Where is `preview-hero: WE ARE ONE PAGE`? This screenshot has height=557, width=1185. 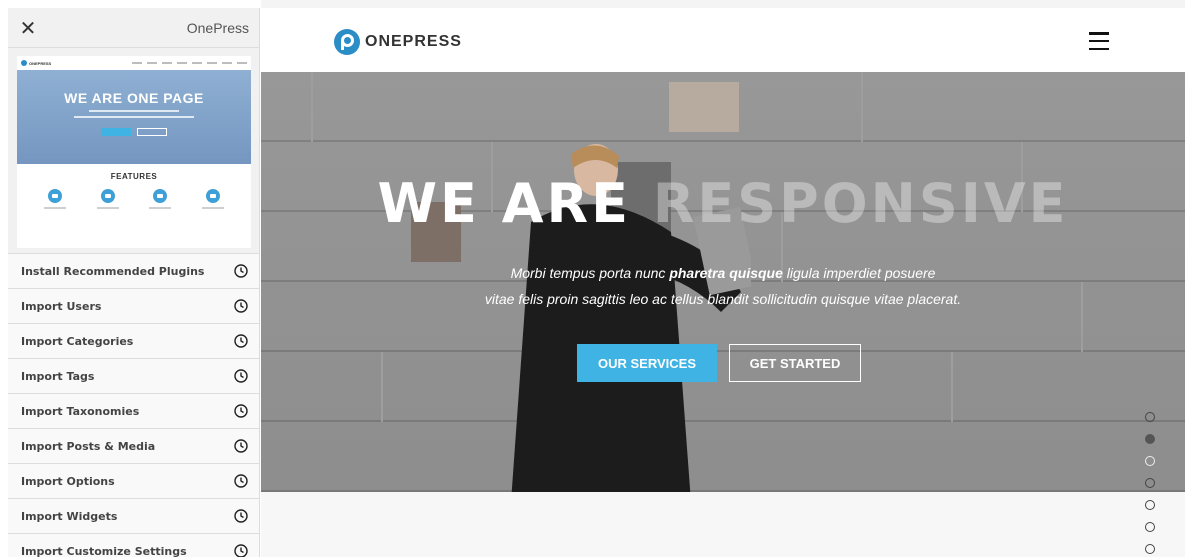 preview-hero: WE ARE ONE PAGE is located at coordinates (134, 117).